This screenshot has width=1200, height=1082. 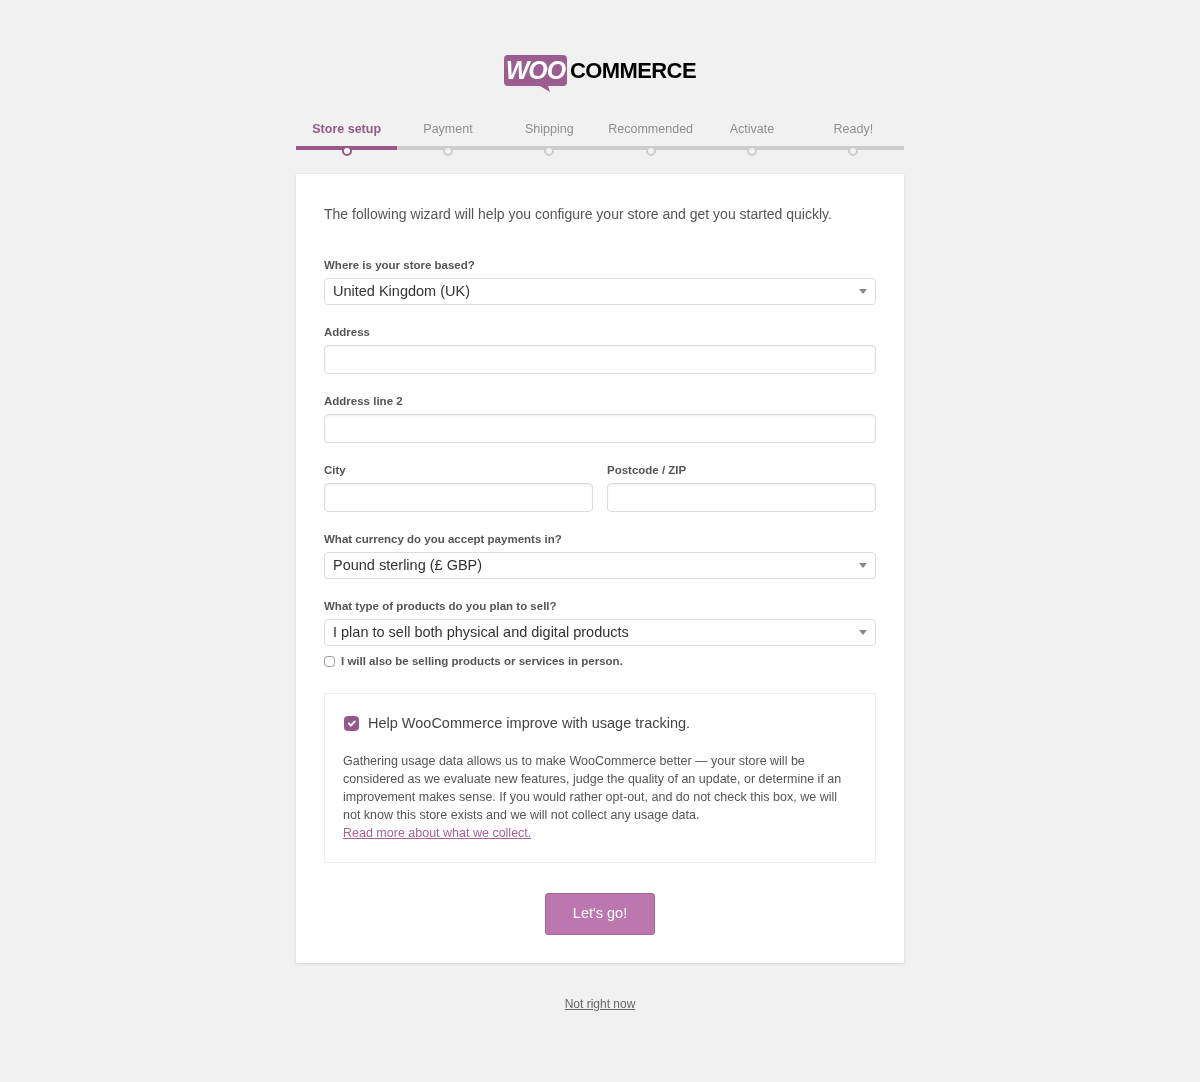 What do you see at coordinates (593, 797) in the screenshot?
I see `usage-description: Gathering usage data allows us to make WooCommerce better — your store will be considered as we evaluate new features, judge the quality of an update, or determine if an improvement makes sense. If you would rather opt-out, and do not check this box, we will not know this store exists and we will not collect any usage data. Read more about what we collect.` at bounding box center [593, 797].